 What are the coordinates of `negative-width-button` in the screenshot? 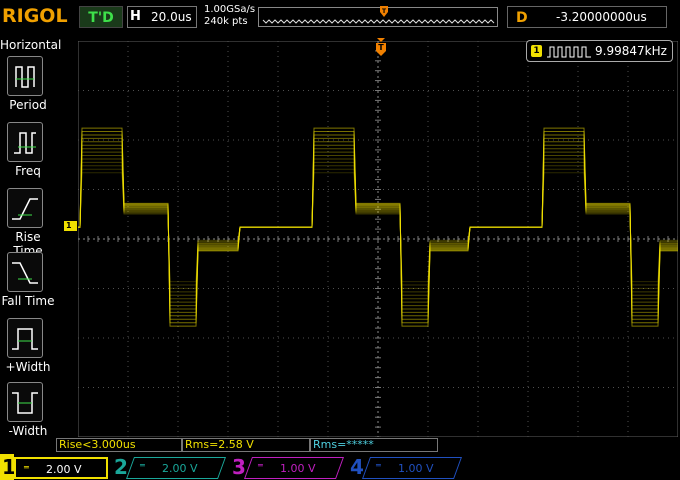 It's located at (25, 402).